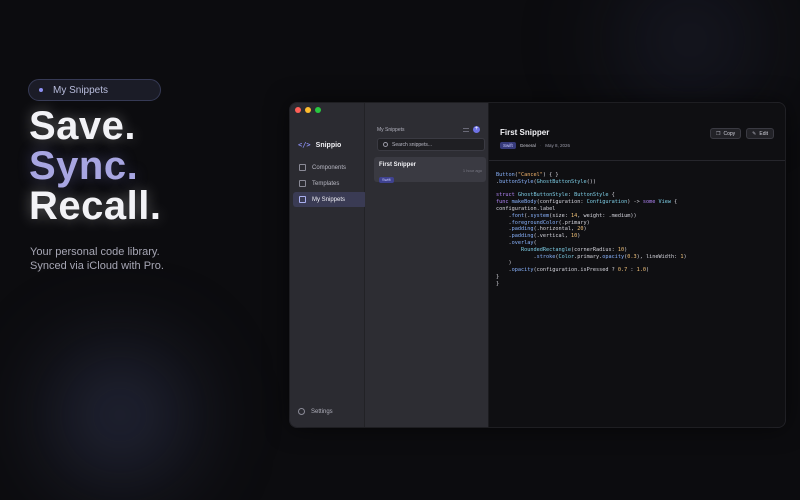 Image resolution: width=800 pixels, height=500 pixels. What do you see at coordinates (430, 170) in the screenshot?
I see `list-item: First Snipper Swift 1 hour ago` at bounding box center [430, 170].